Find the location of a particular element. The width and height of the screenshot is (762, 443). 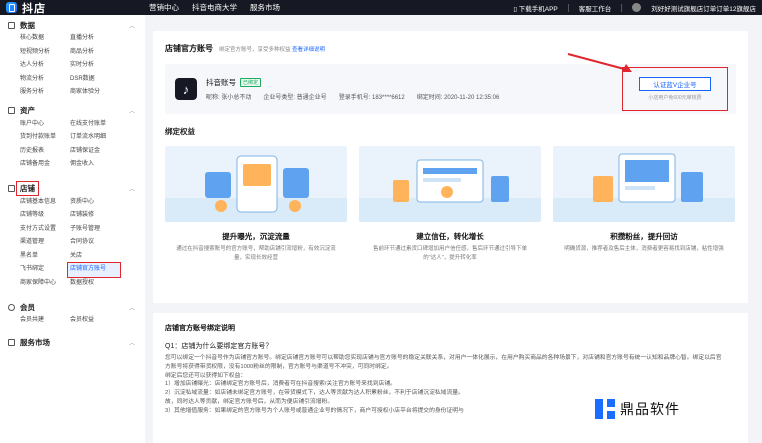

download-app-link: ▯ 下载手机APP is located at coordinates (535, 8).